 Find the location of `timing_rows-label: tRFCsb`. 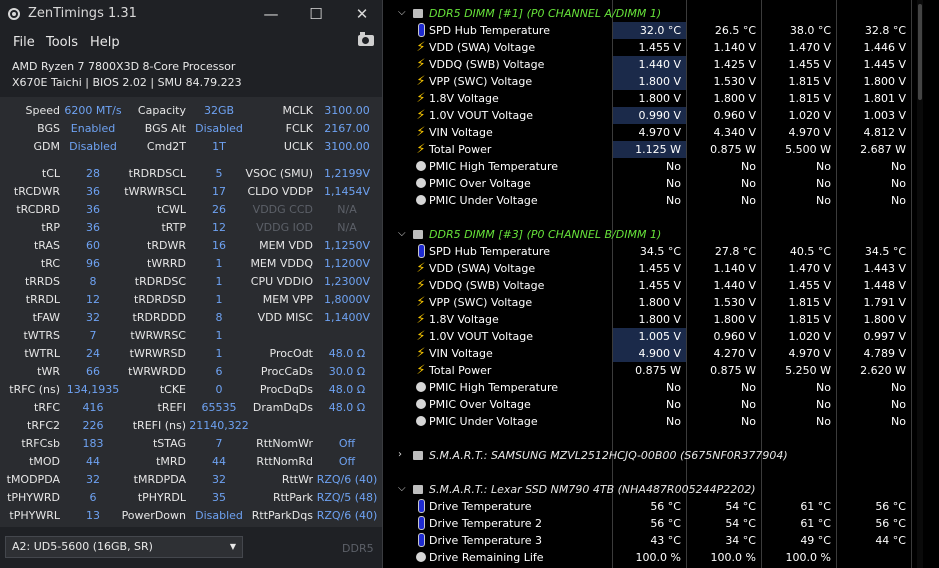

timing_rows-label: tRFCsb is located at coordinates (40, 443).